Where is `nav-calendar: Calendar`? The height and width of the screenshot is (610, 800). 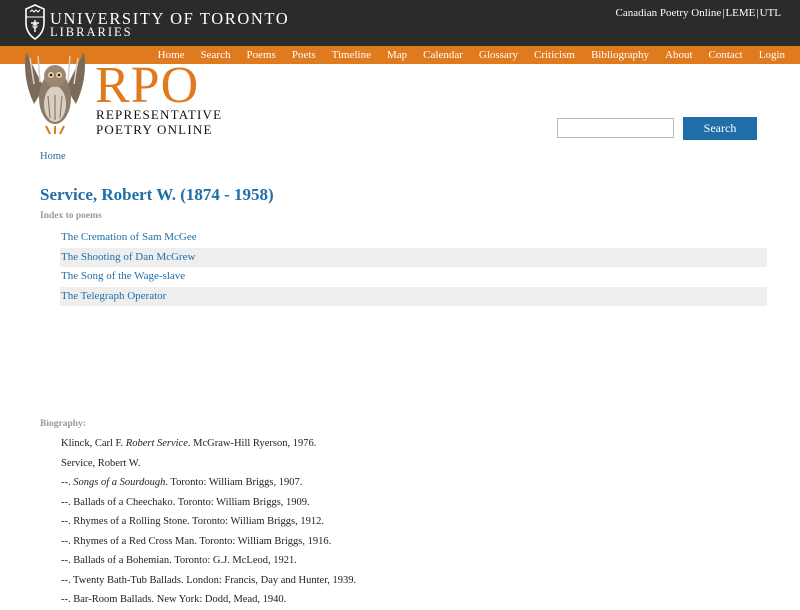 nav-calendar: Calendar is located at coordinates (443, 55).